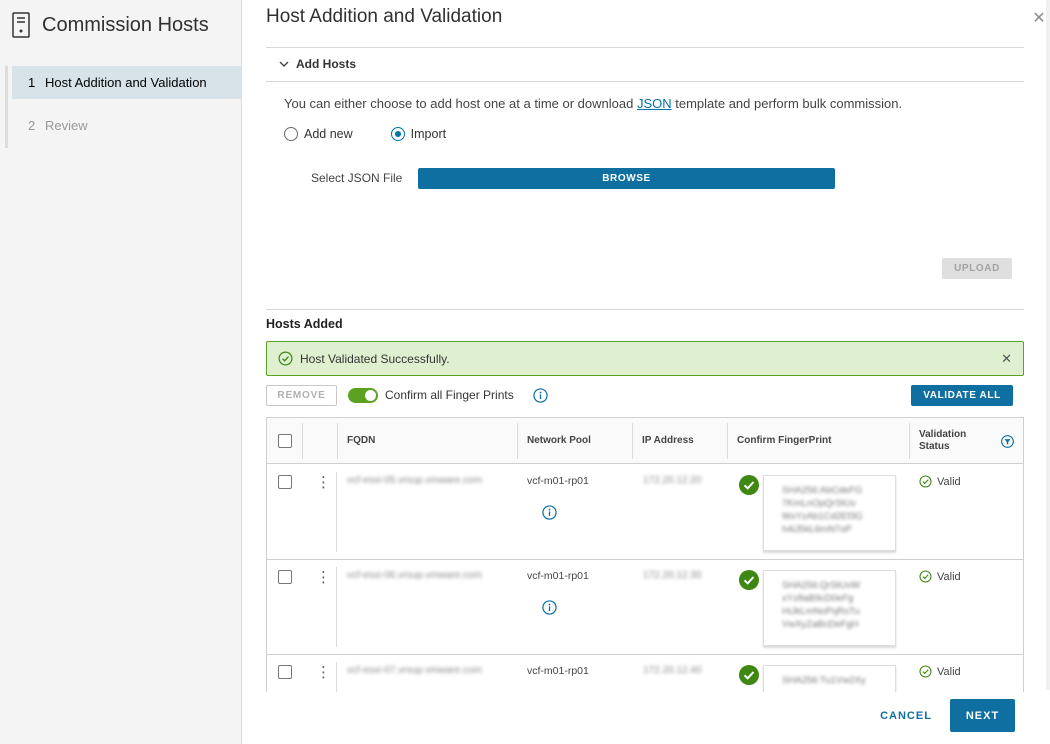  I want to click on fingerprint-line: SHA256:Tu1Vw2Xy, so click(824, 680).